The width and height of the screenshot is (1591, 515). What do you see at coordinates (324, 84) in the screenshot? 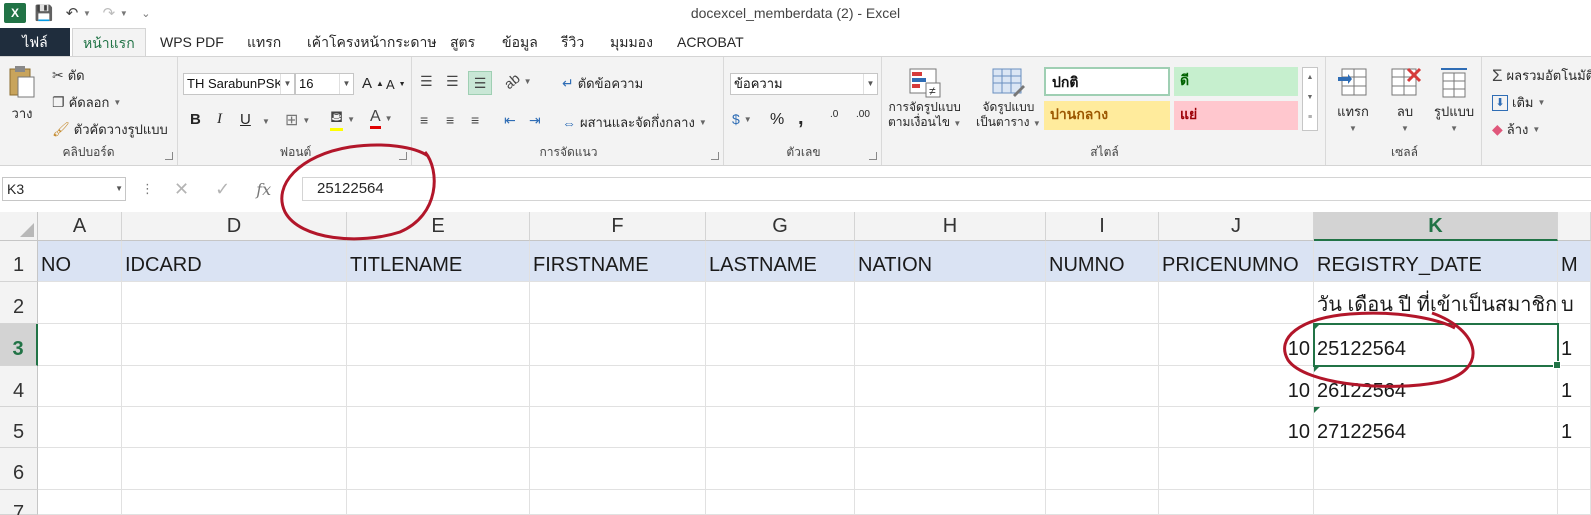
I see `font-size-select: 16 ▼` at bounding box center [324, 84].